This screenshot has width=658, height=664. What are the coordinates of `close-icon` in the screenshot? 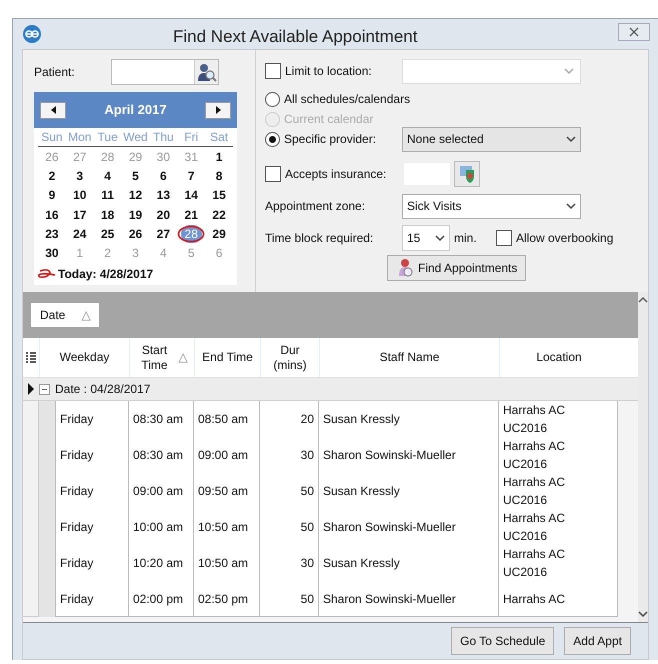 It's located at (634, 32).